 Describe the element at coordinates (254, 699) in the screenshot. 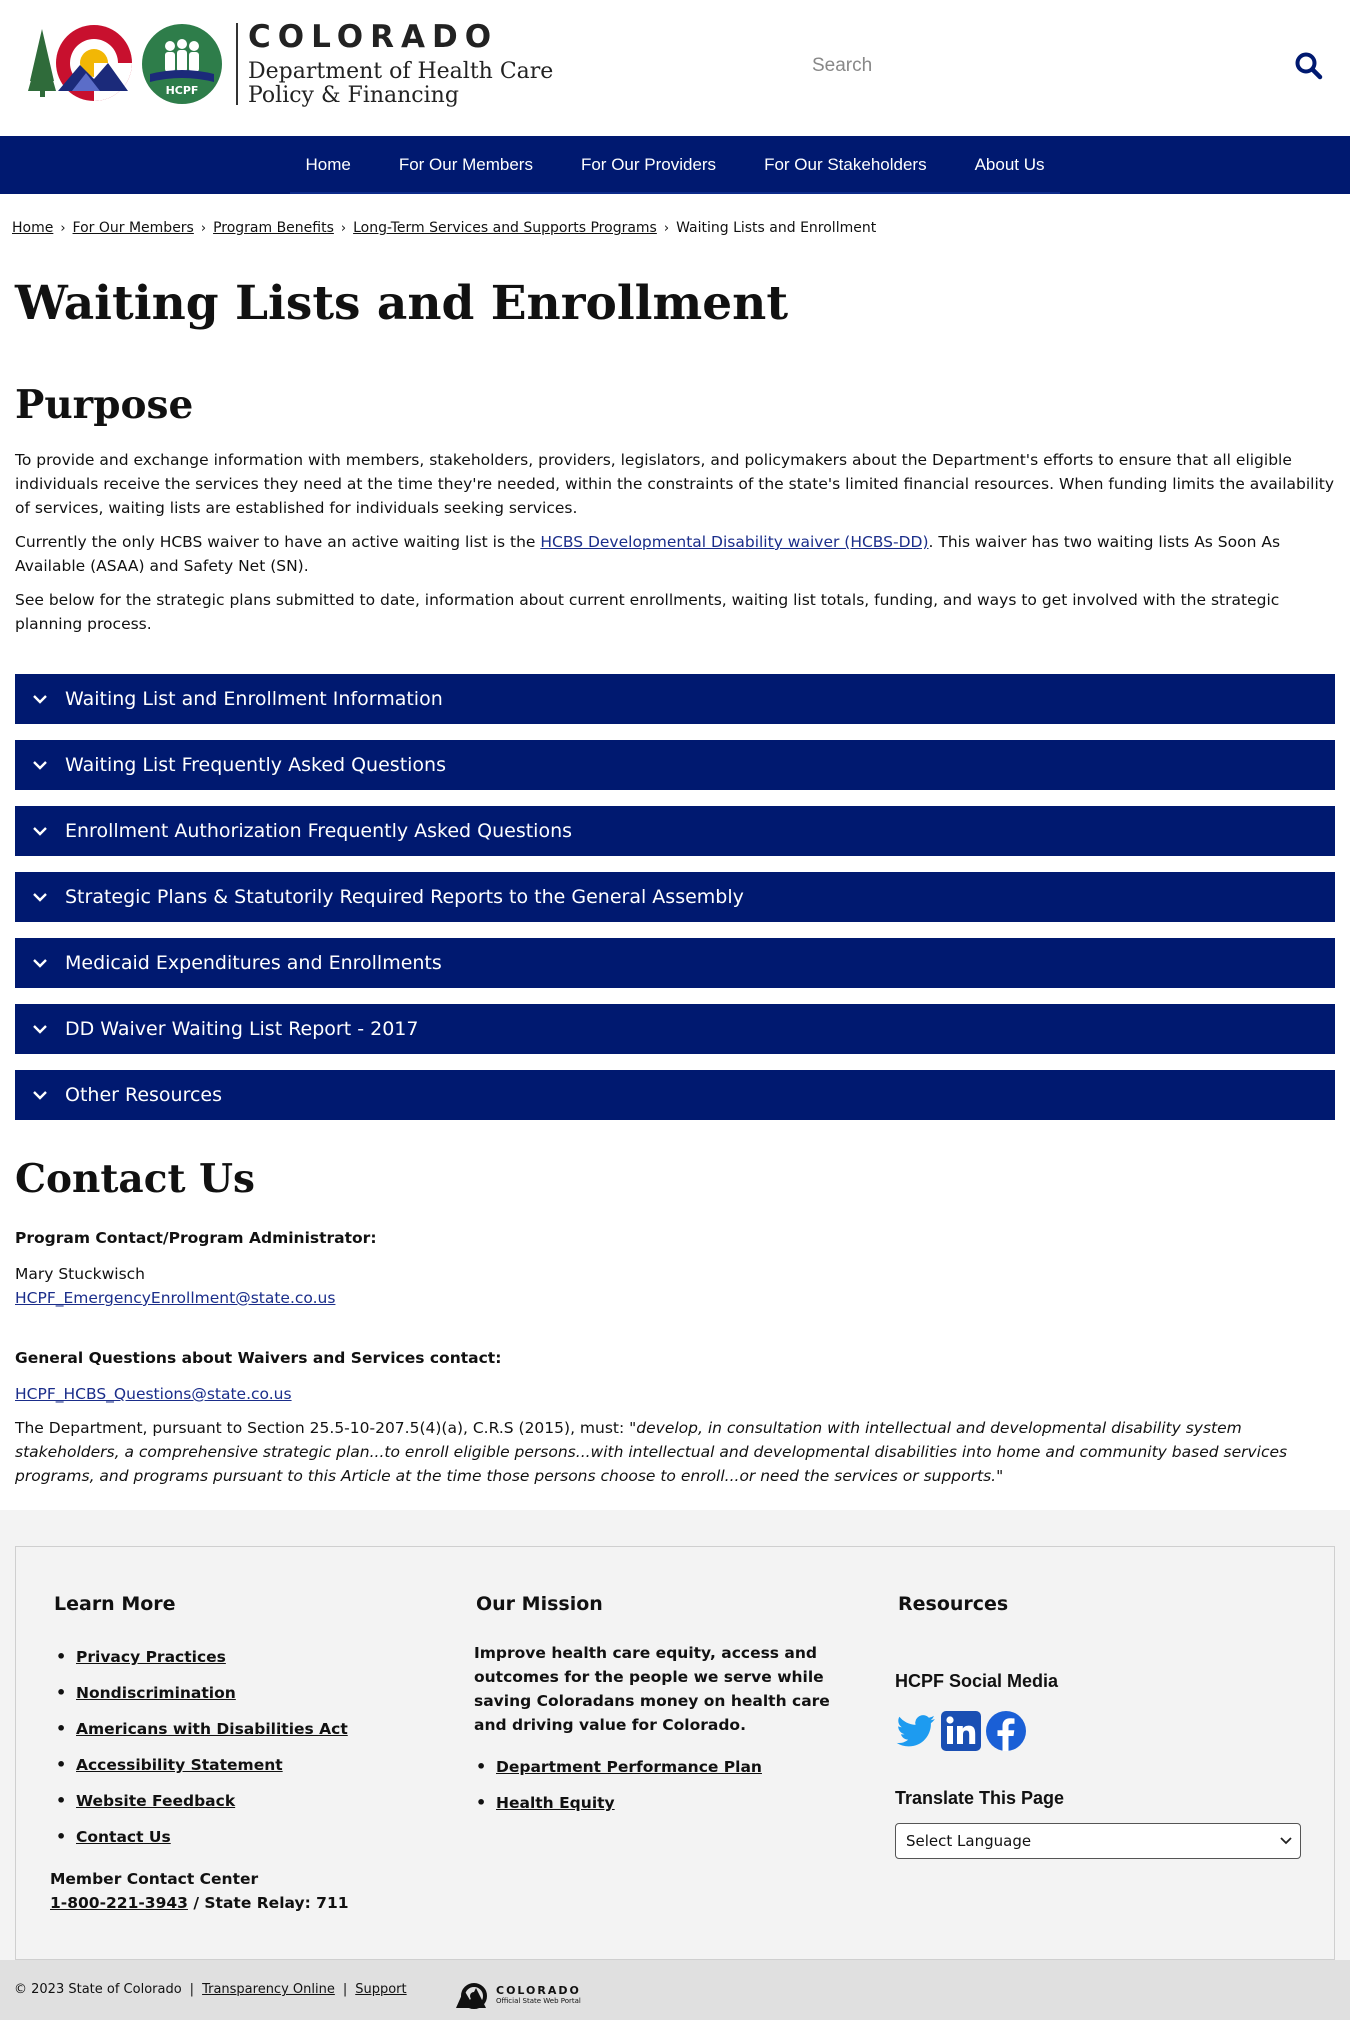

I see `accordion-label: Waiting List and Enrollment Information` at that location.